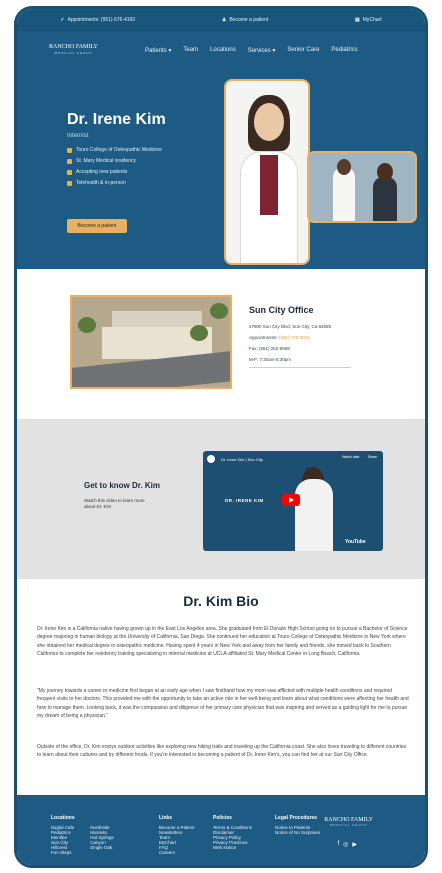 The width and height of the screenshot is (442, 873). What do you see at coordinates (281, 310) in the screenshot?
I see `office-title: Sun City Office` at bounding box center [281, 310].